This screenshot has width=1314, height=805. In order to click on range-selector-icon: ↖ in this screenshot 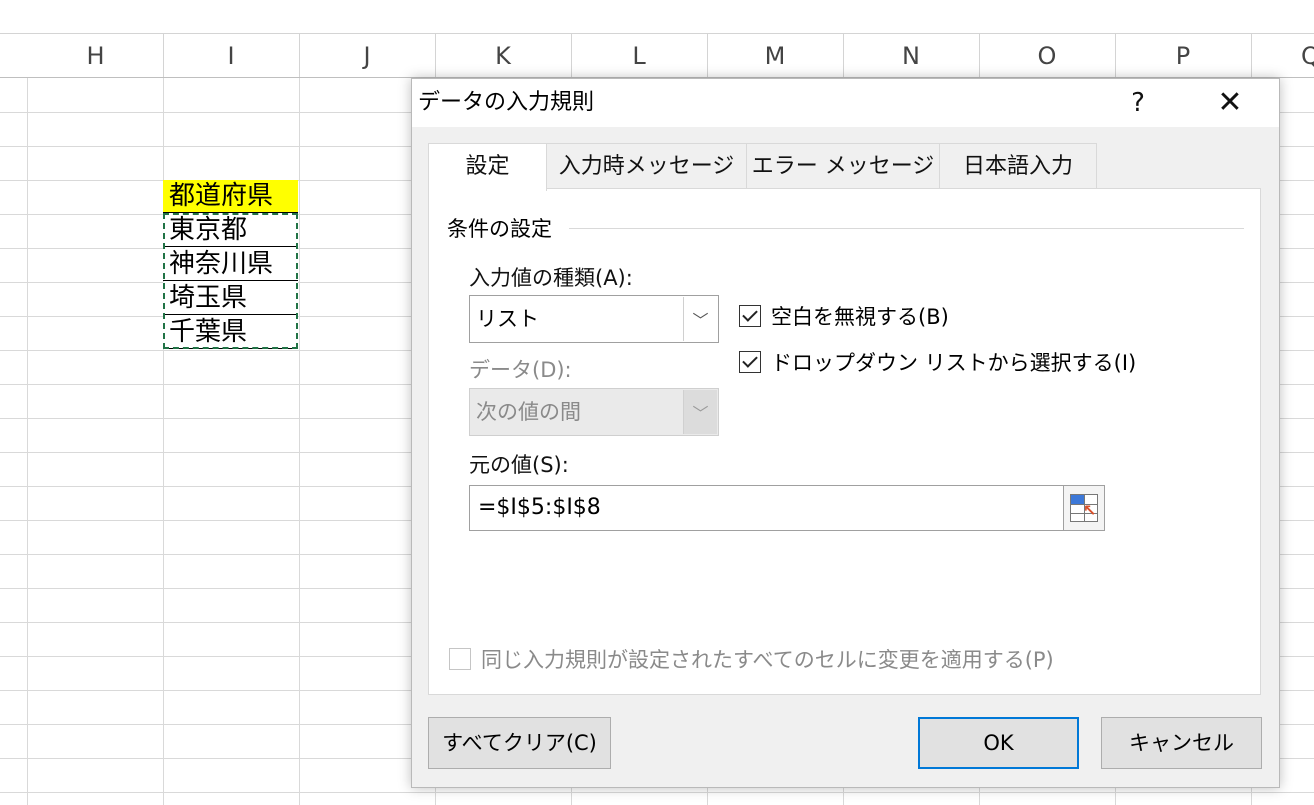, I will do `click(1084, 508)`.